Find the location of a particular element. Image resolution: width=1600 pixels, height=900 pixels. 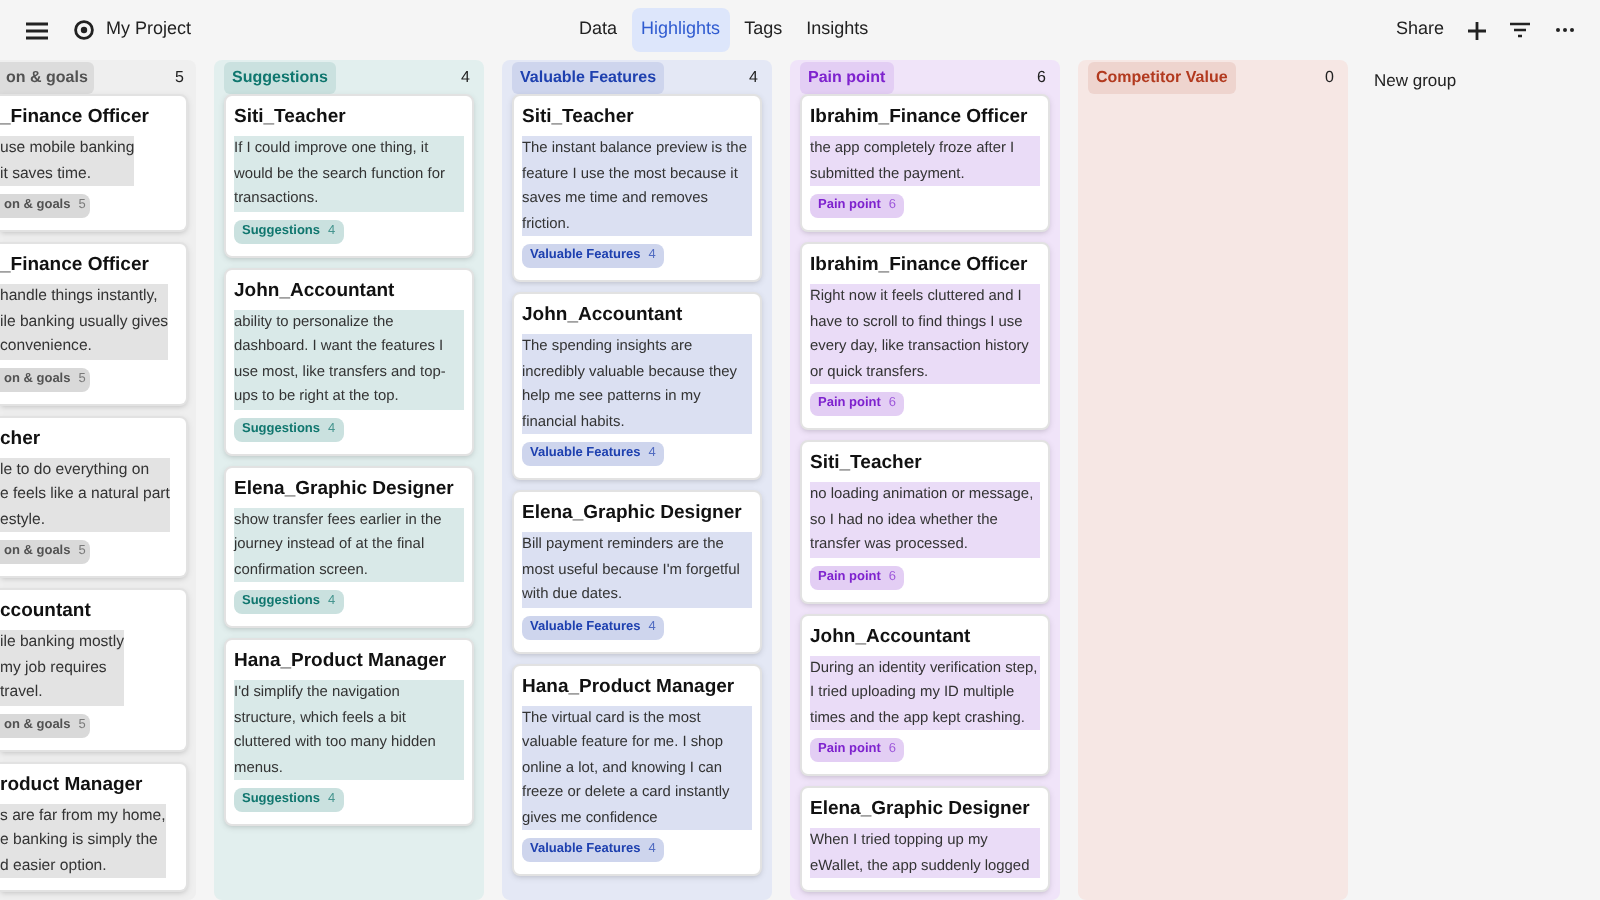

group-label: on & goals is located at coordinates (47, 78).